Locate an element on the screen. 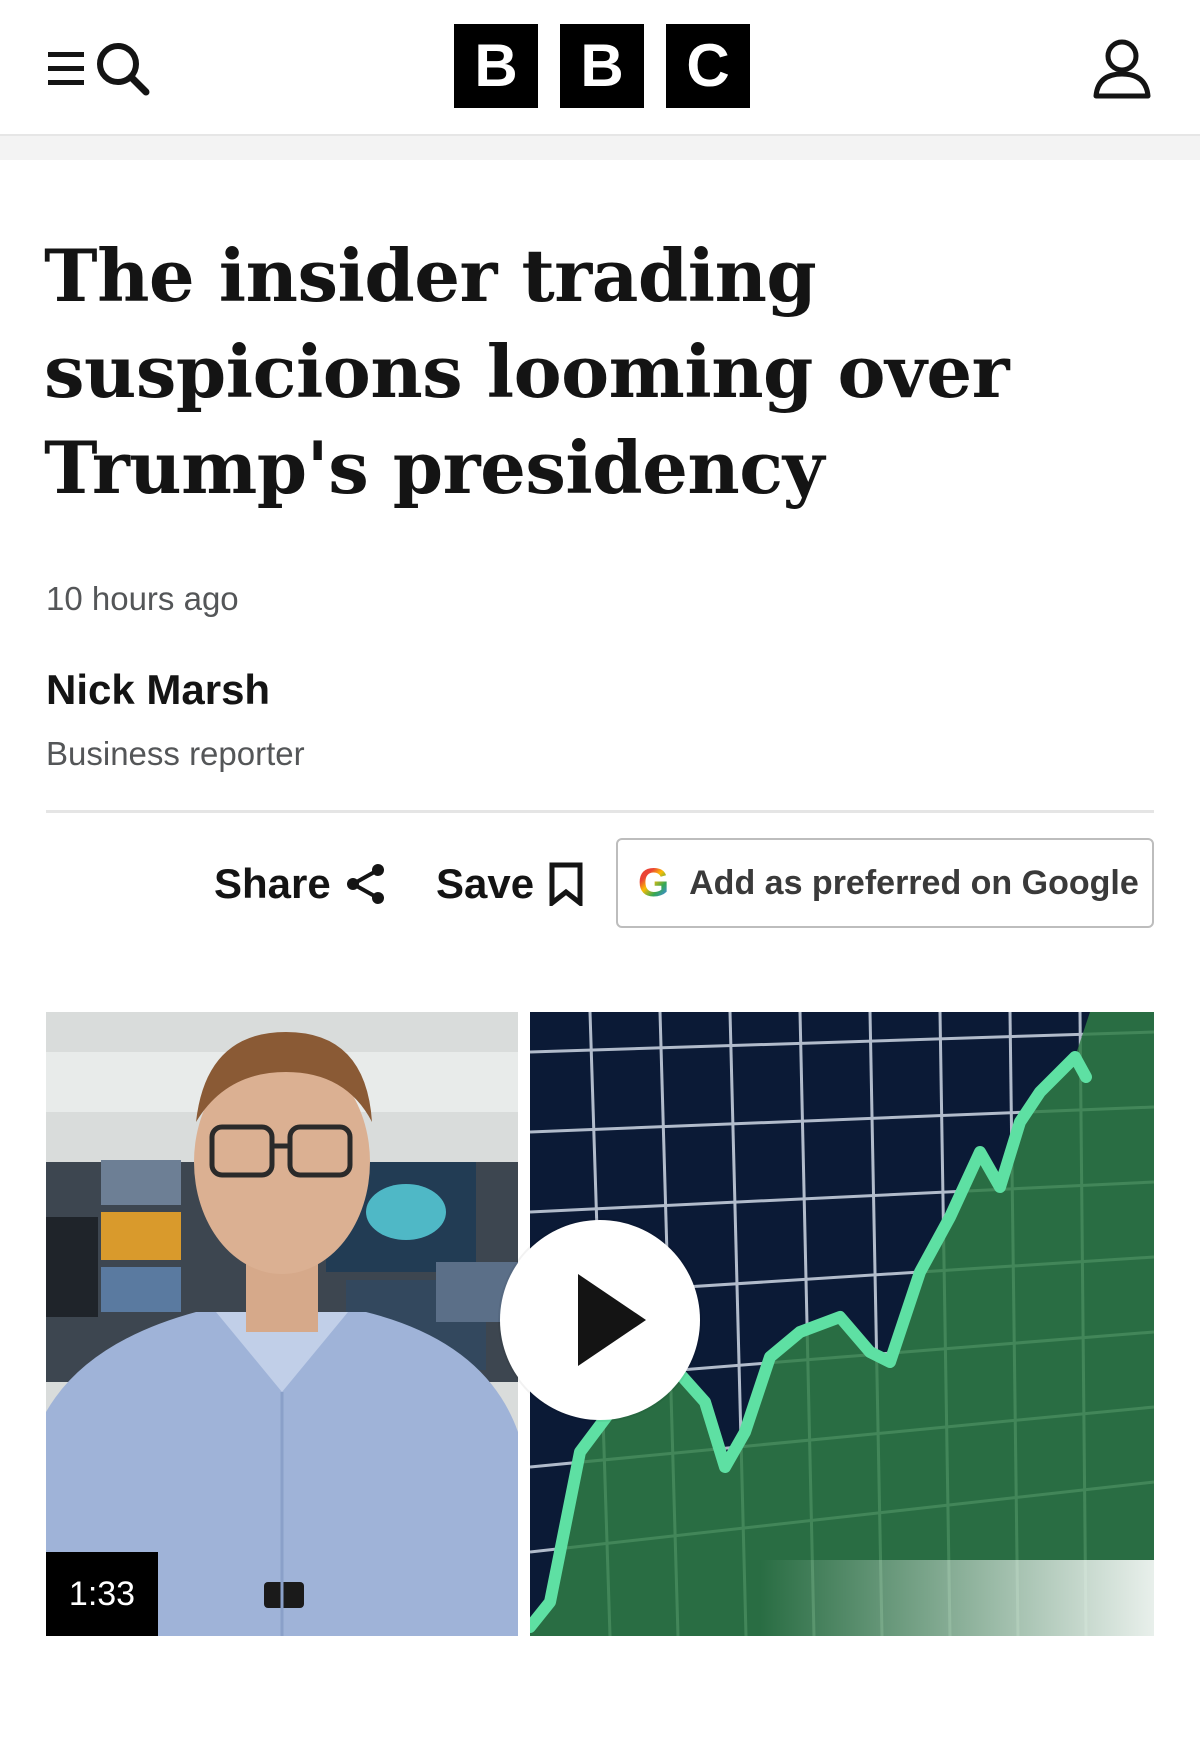 This screenshot has height=1763, width=1200. save-button: Save is located at coordinates (510, 884).